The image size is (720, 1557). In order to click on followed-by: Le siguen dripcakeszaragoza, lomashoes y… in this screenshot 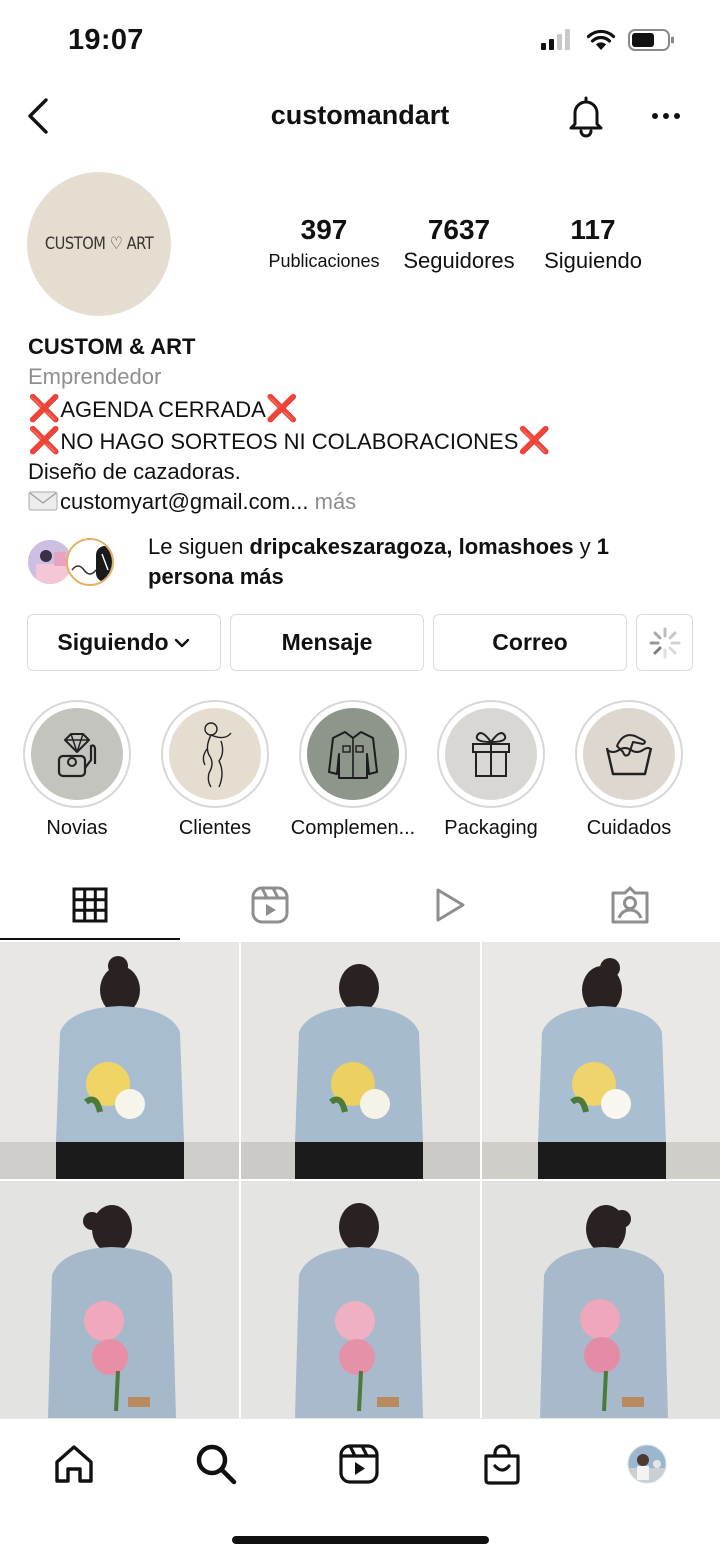, I will do `click(366, 564)`.